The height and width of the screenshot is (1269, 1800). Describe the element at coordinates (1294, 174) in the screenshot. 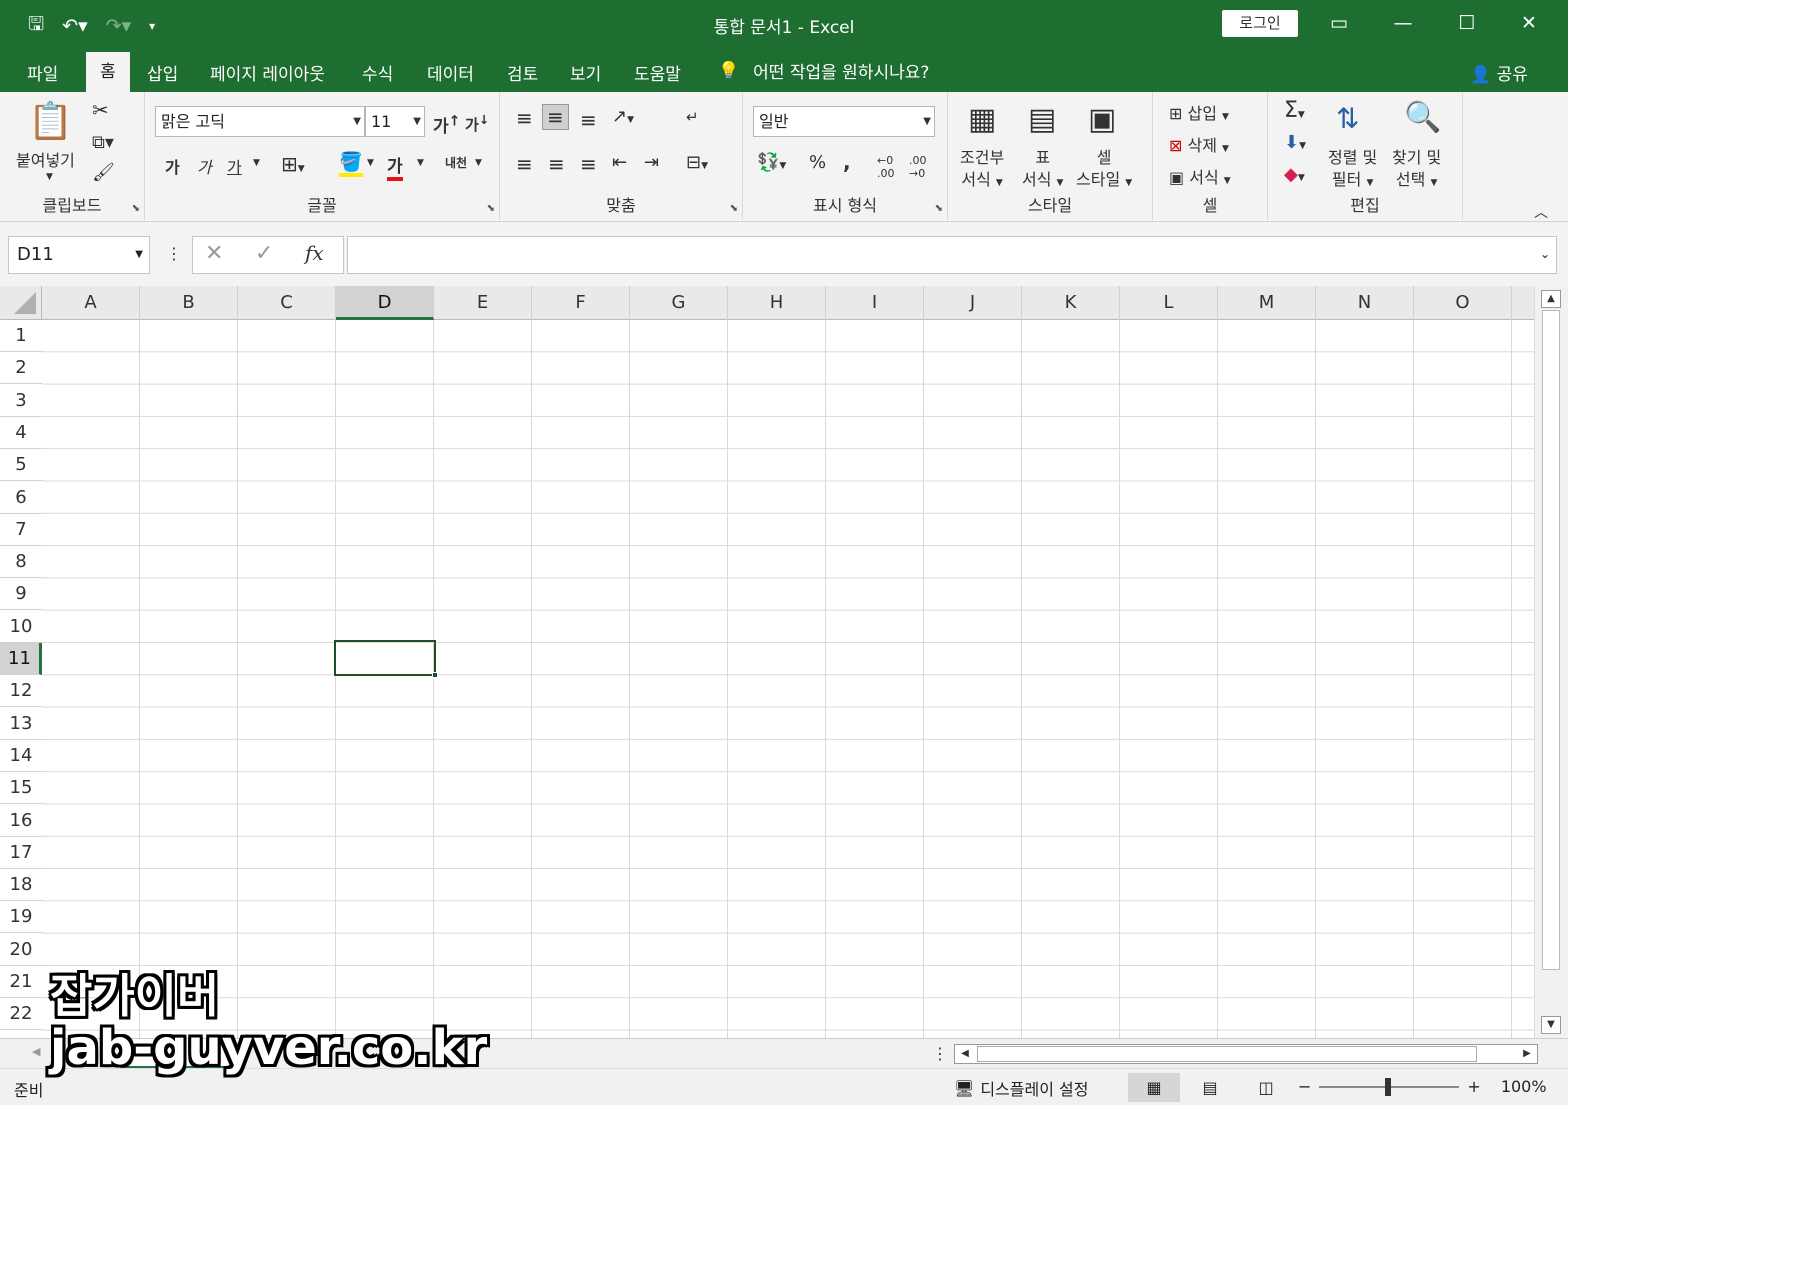

I see `clear-icon: ◆▼` at that location.